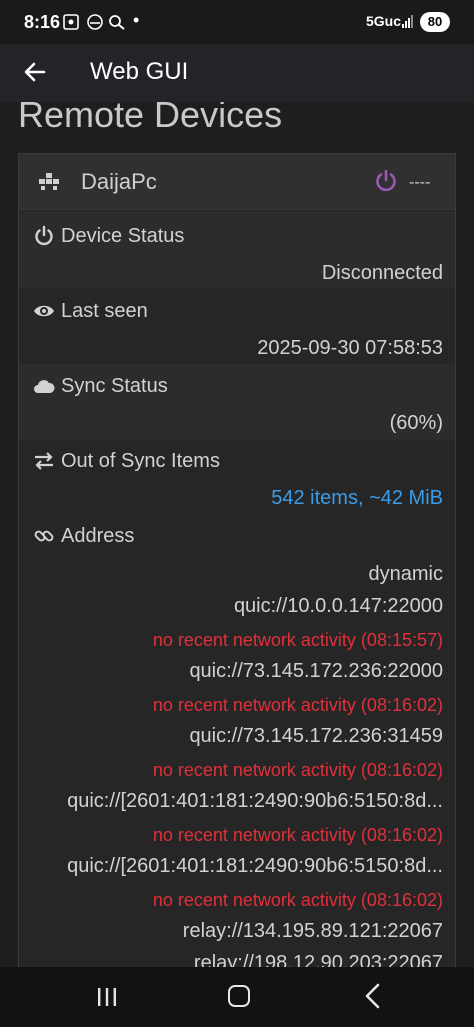 The image size is (474, 1027). What do you see at coordinates (71, 22) in the screenshot?
I see `screenshot-icon` at bounding box center [71, 22].